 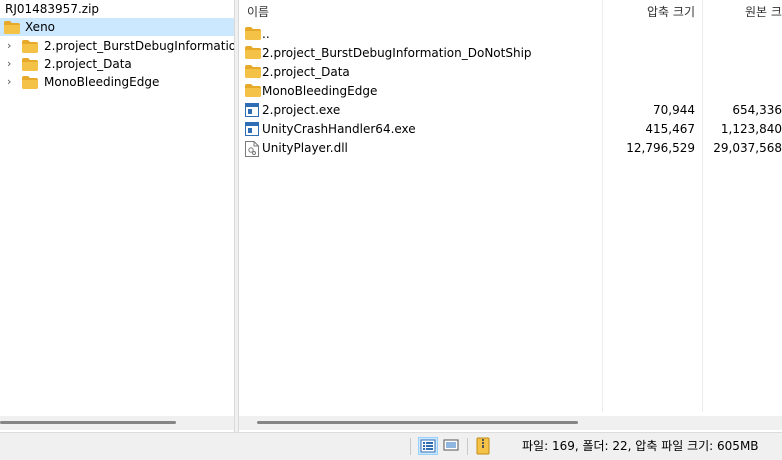 I want to click on list-item: 2.project_Data, so click(x=510, y=72).